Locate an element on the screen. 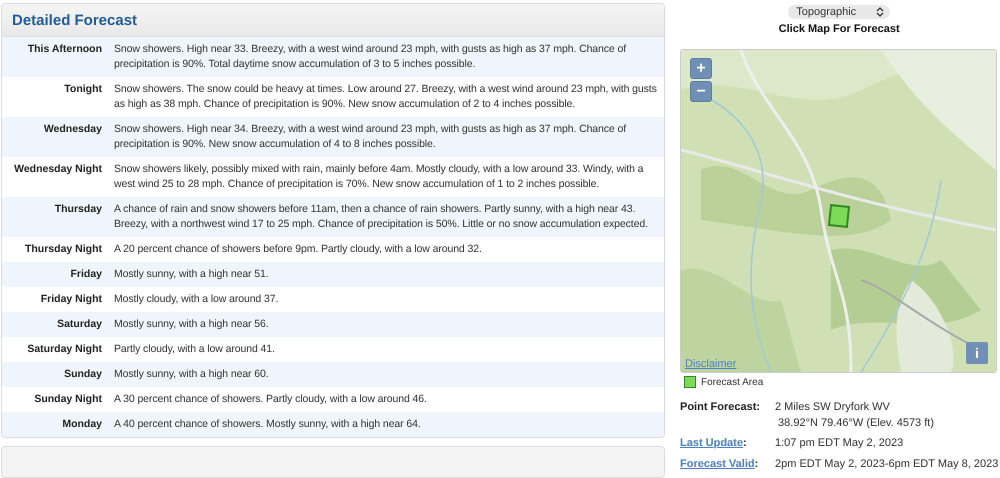 Image resolution: width=1000 pixels, height=478 pixels. period-name: Saturday is located at coordinates (79, 324).